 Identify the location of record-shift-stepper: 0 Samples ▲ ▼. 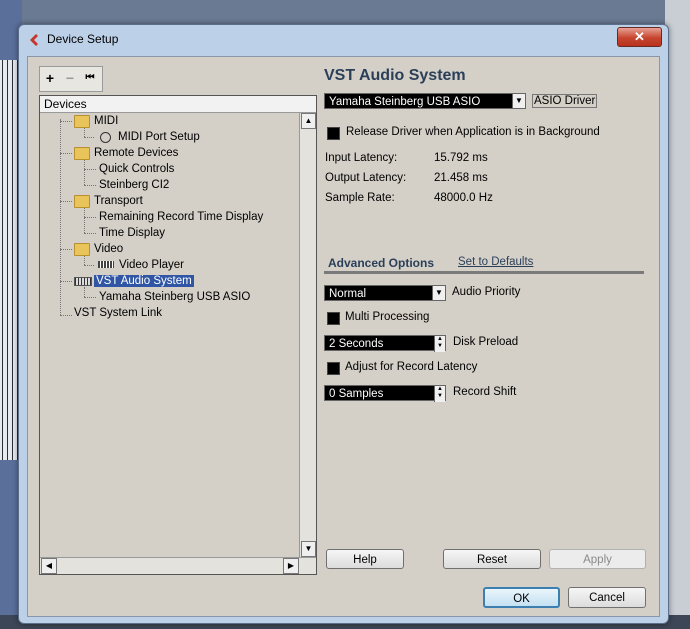
(385, 393).